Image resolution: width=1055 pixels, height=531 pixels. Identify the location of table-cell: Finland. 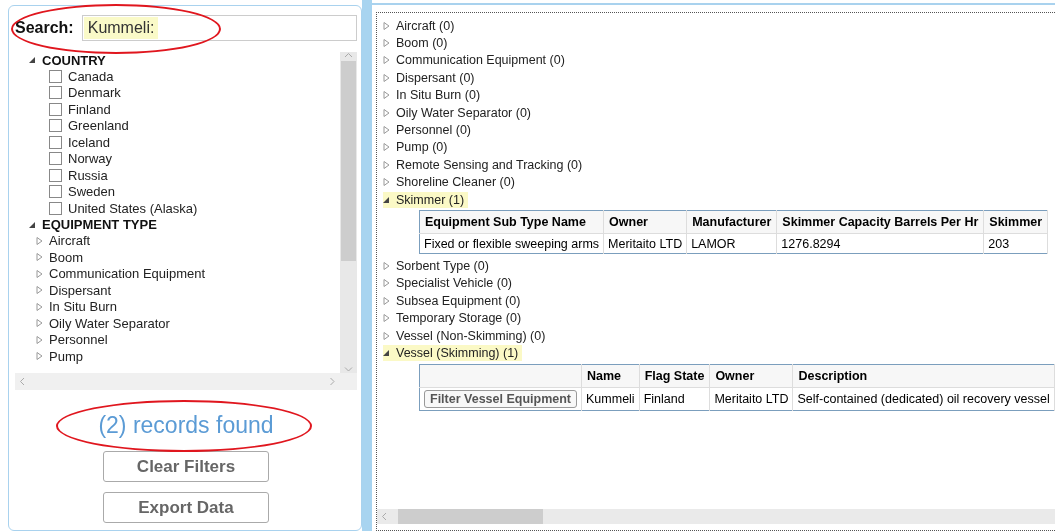
(674, 399).